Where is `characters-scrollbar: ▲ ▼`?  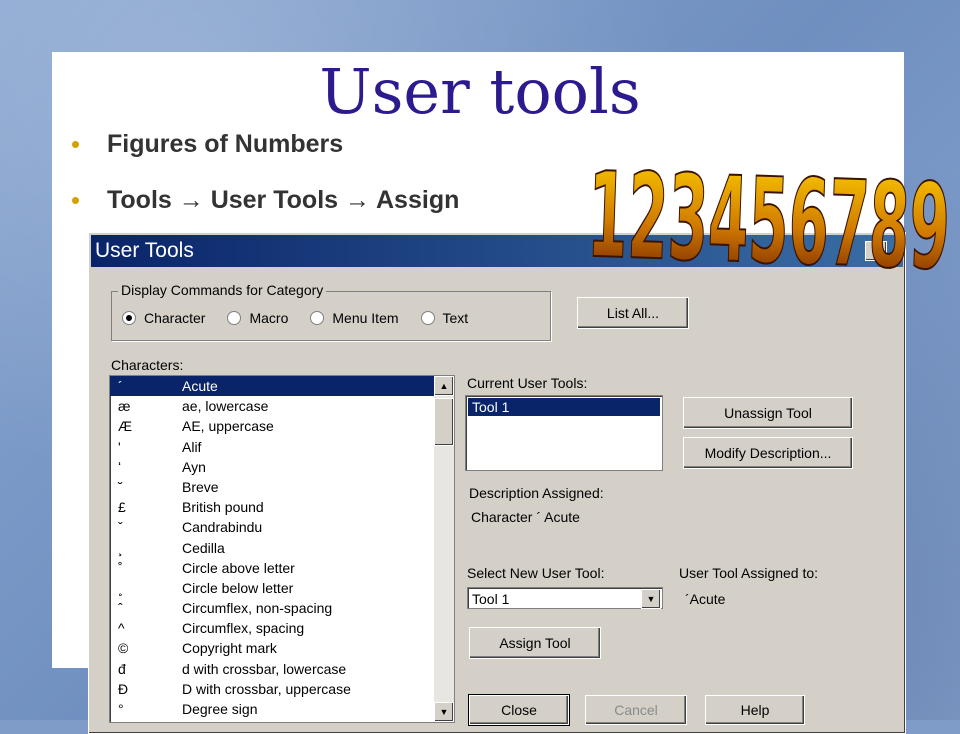 characters-scrollbar: ▲ ▼ is located at coordinates (444, 549).